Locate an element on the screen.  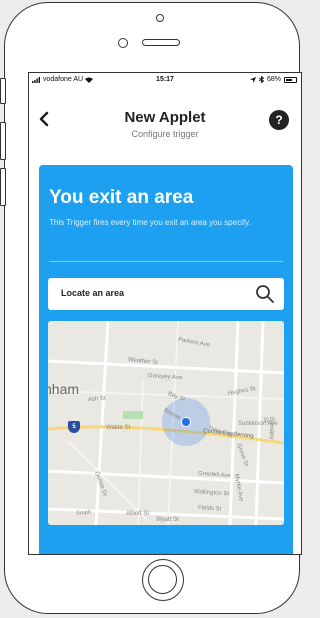
map-street-label: Albert St is located at coordinates (138, 514).